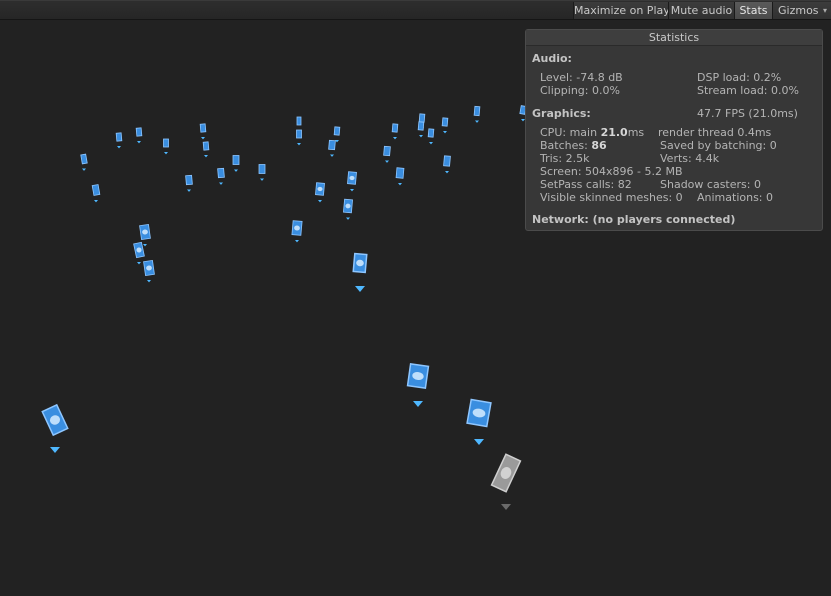 The width and height of the screenshot is (831, 596). I want to click on maximize-on-play-button: Maximize on Play, so click(621, 10).